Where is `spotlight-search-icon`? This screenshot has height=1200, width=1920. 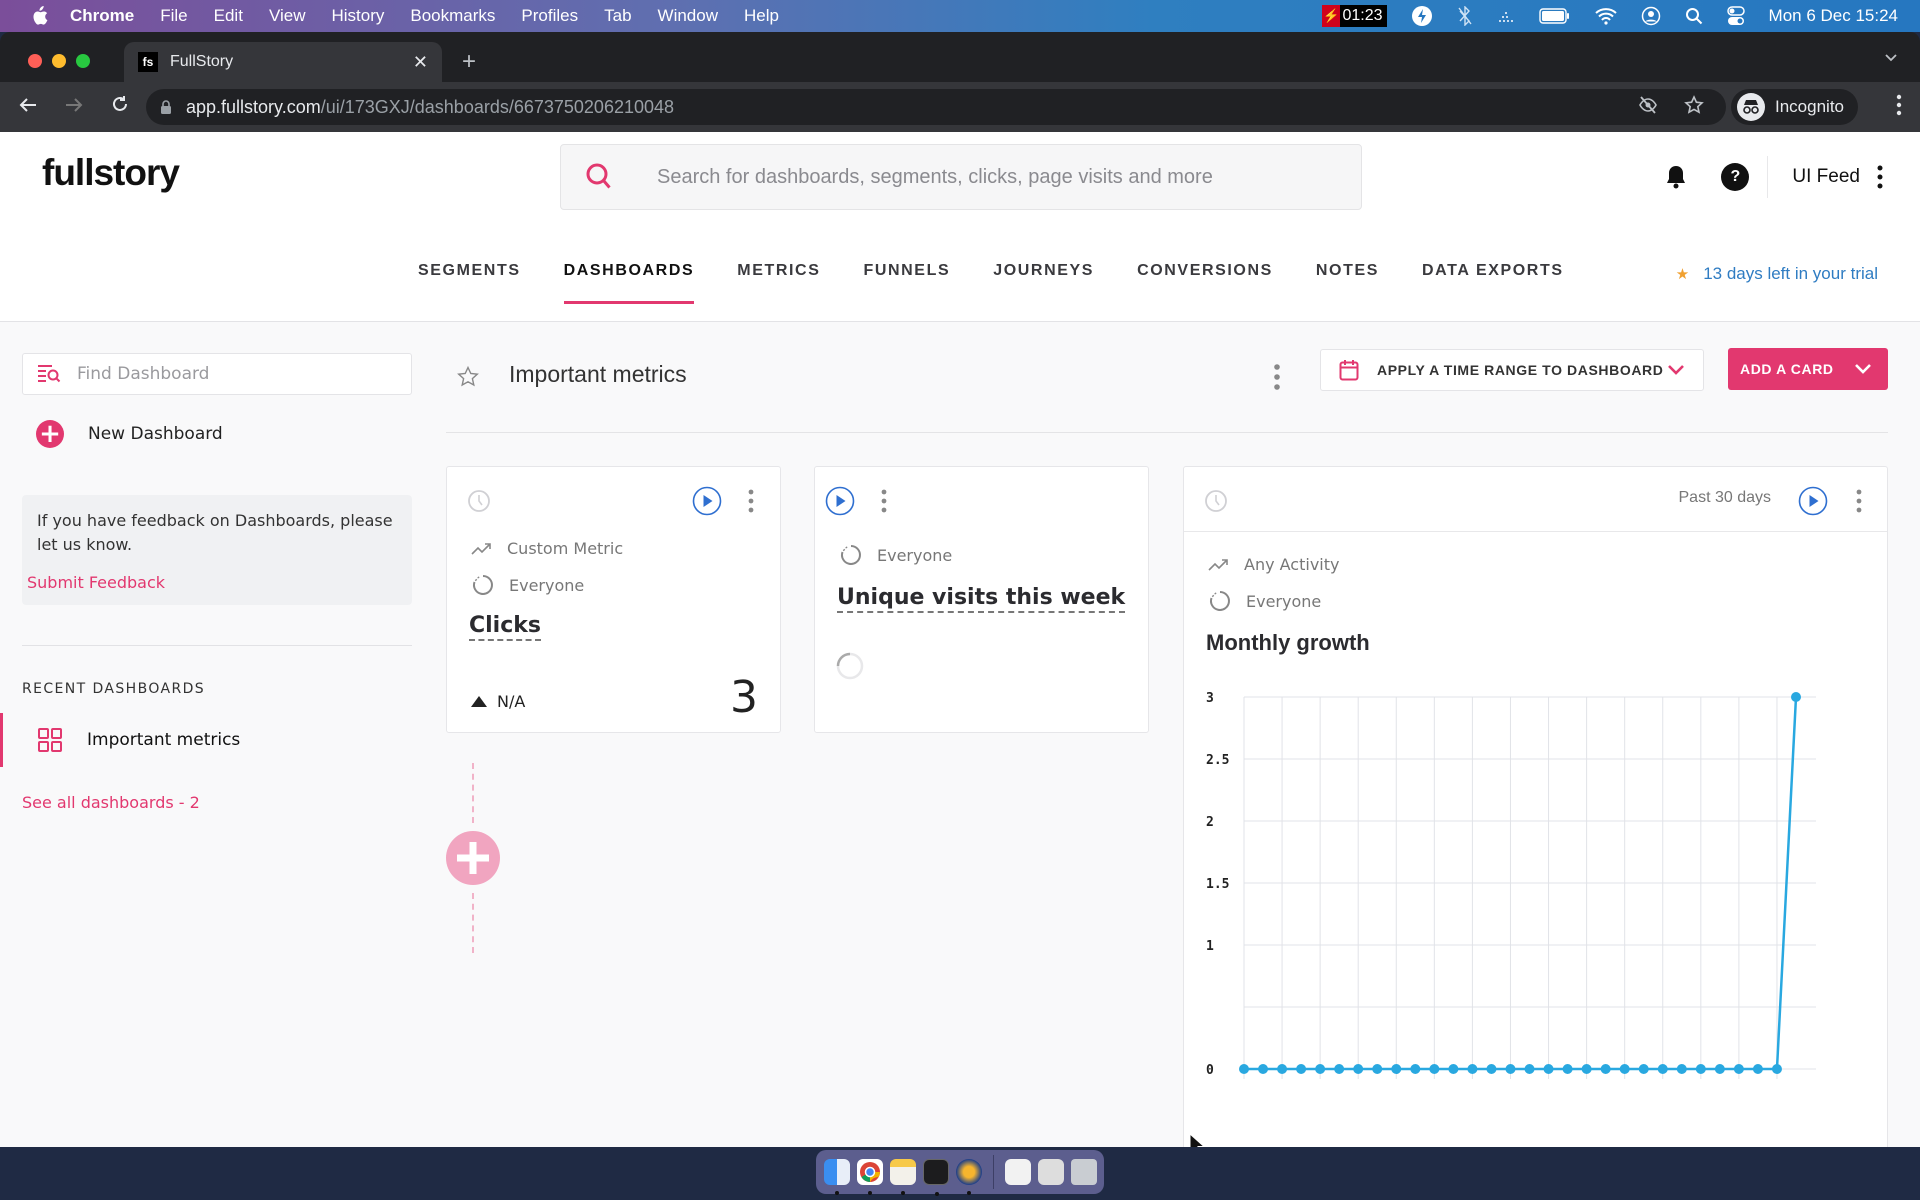
spotlight-search-icon is located at coordinates (1694, 16).